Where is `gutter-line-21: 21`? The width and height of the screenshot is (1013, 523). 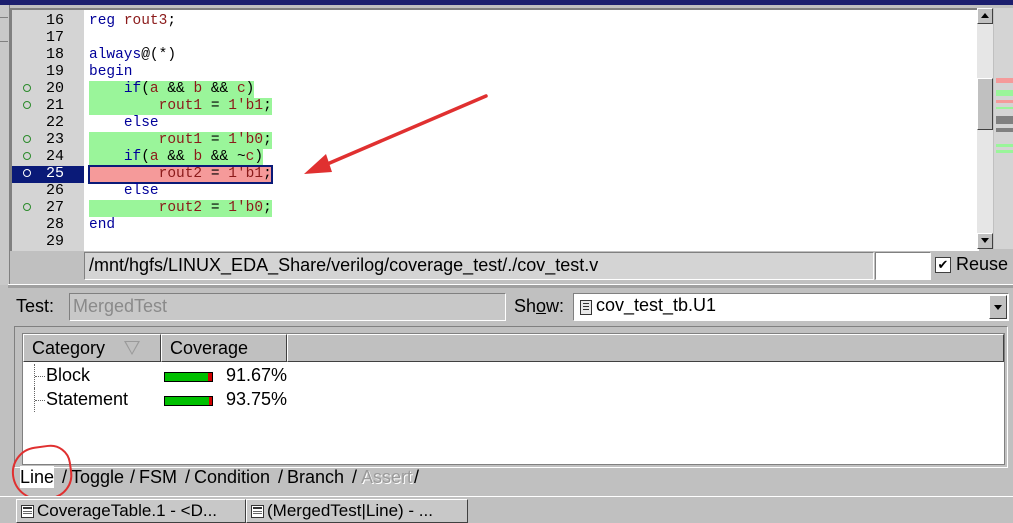 gutter-line-21: 21 is located at coordinates (48, 106).